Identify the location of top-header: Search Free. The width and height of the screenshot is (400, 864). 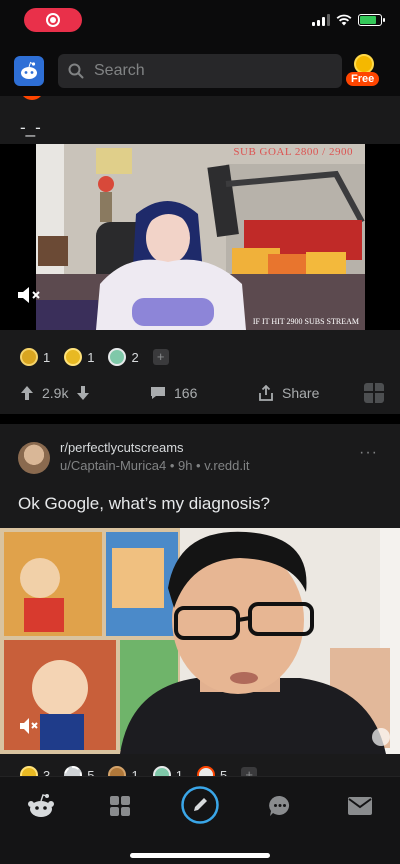
(200, 70).